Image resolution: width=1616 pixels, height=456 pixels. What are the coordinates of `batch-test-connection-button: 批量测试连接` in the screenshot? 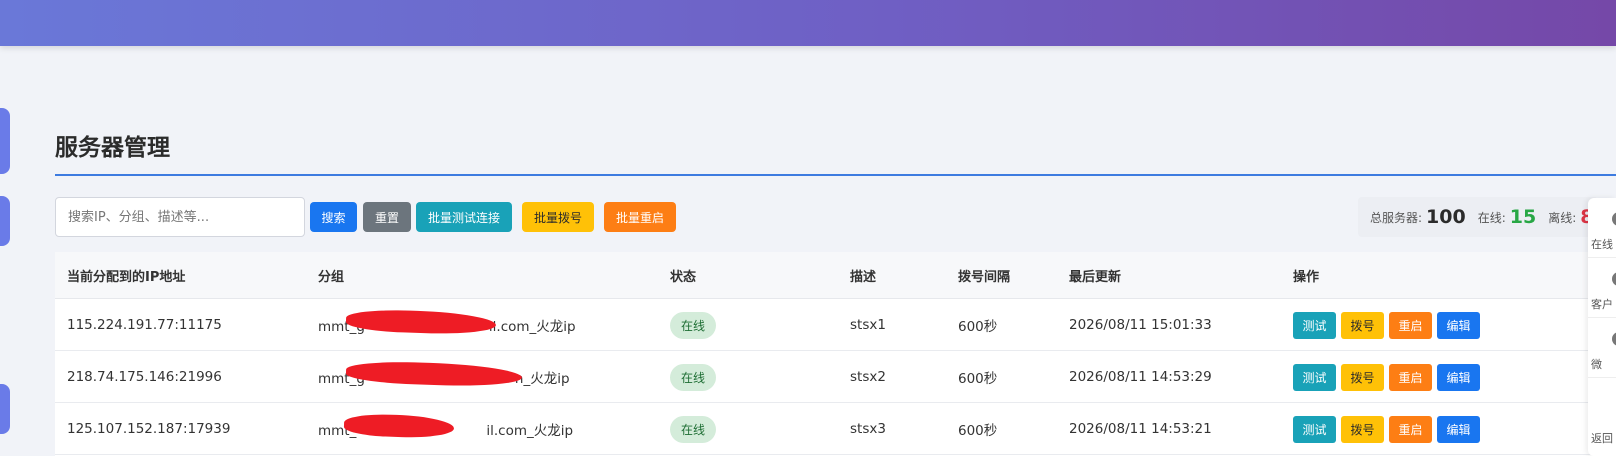 It's located at (464, 217).